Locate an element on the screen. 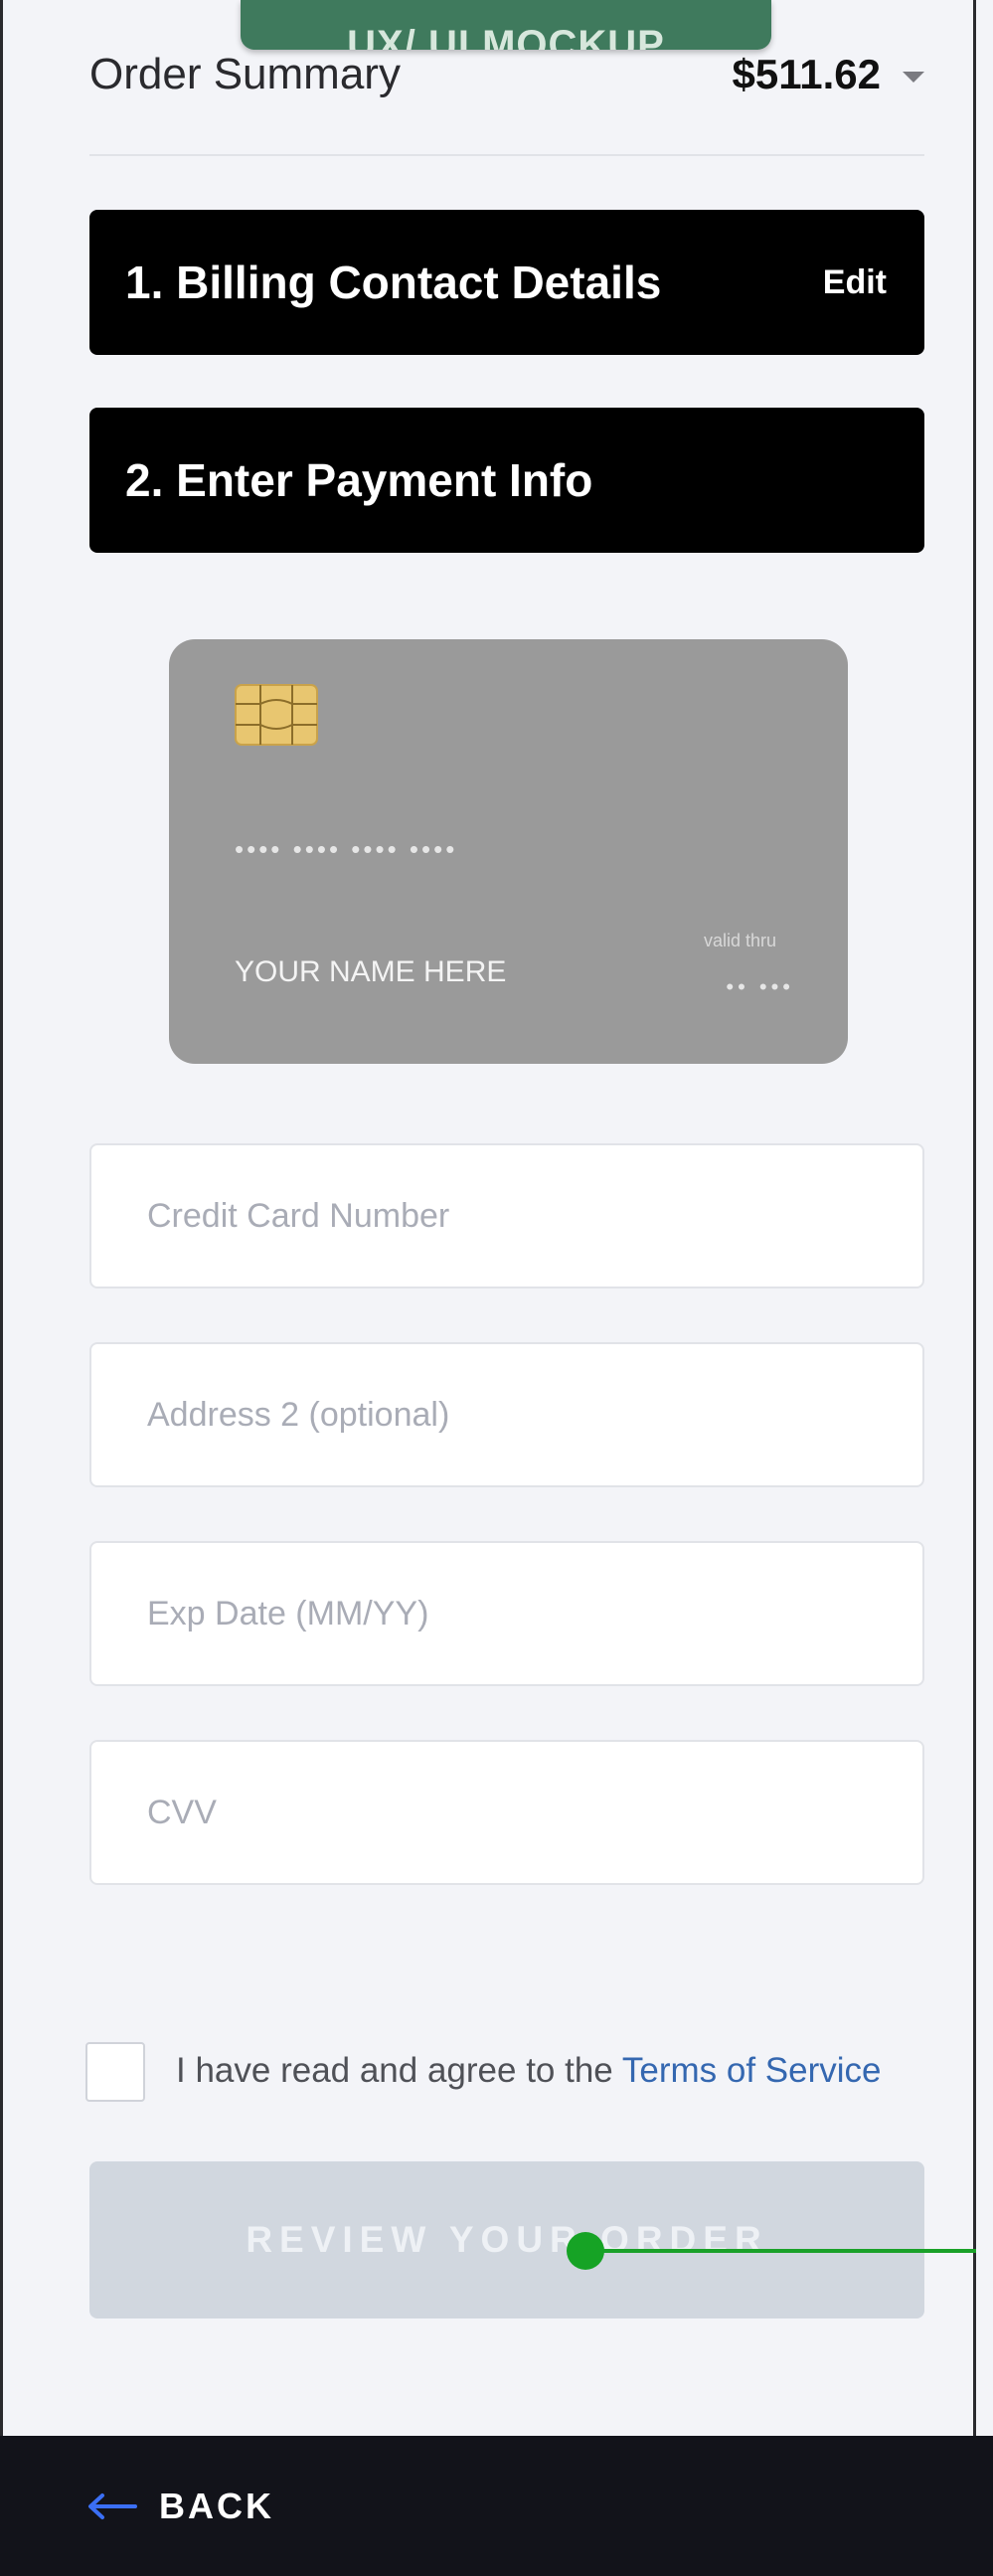 This screenshot has height=2576, width=993. exp-date-field is located at coordinates (506, 1613).